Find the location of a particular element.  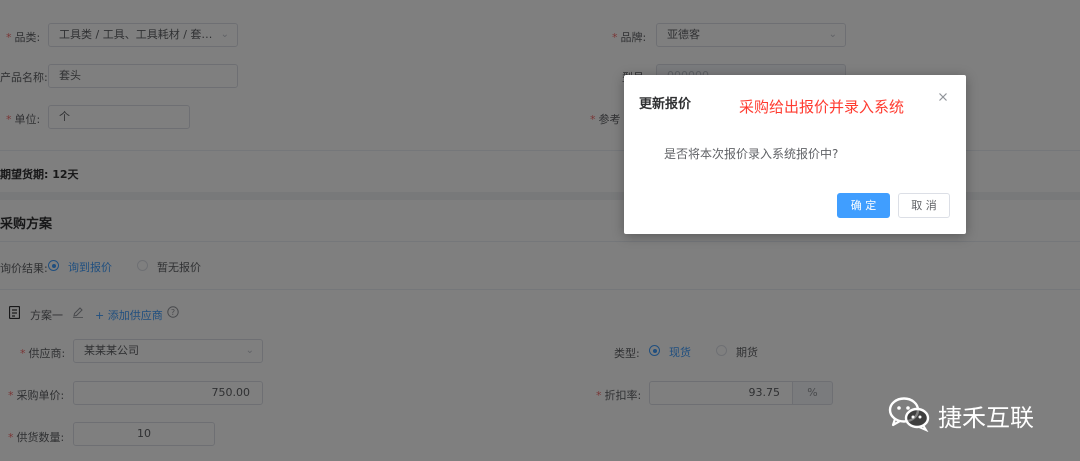

close-icon is located at coordinates (943, 97).